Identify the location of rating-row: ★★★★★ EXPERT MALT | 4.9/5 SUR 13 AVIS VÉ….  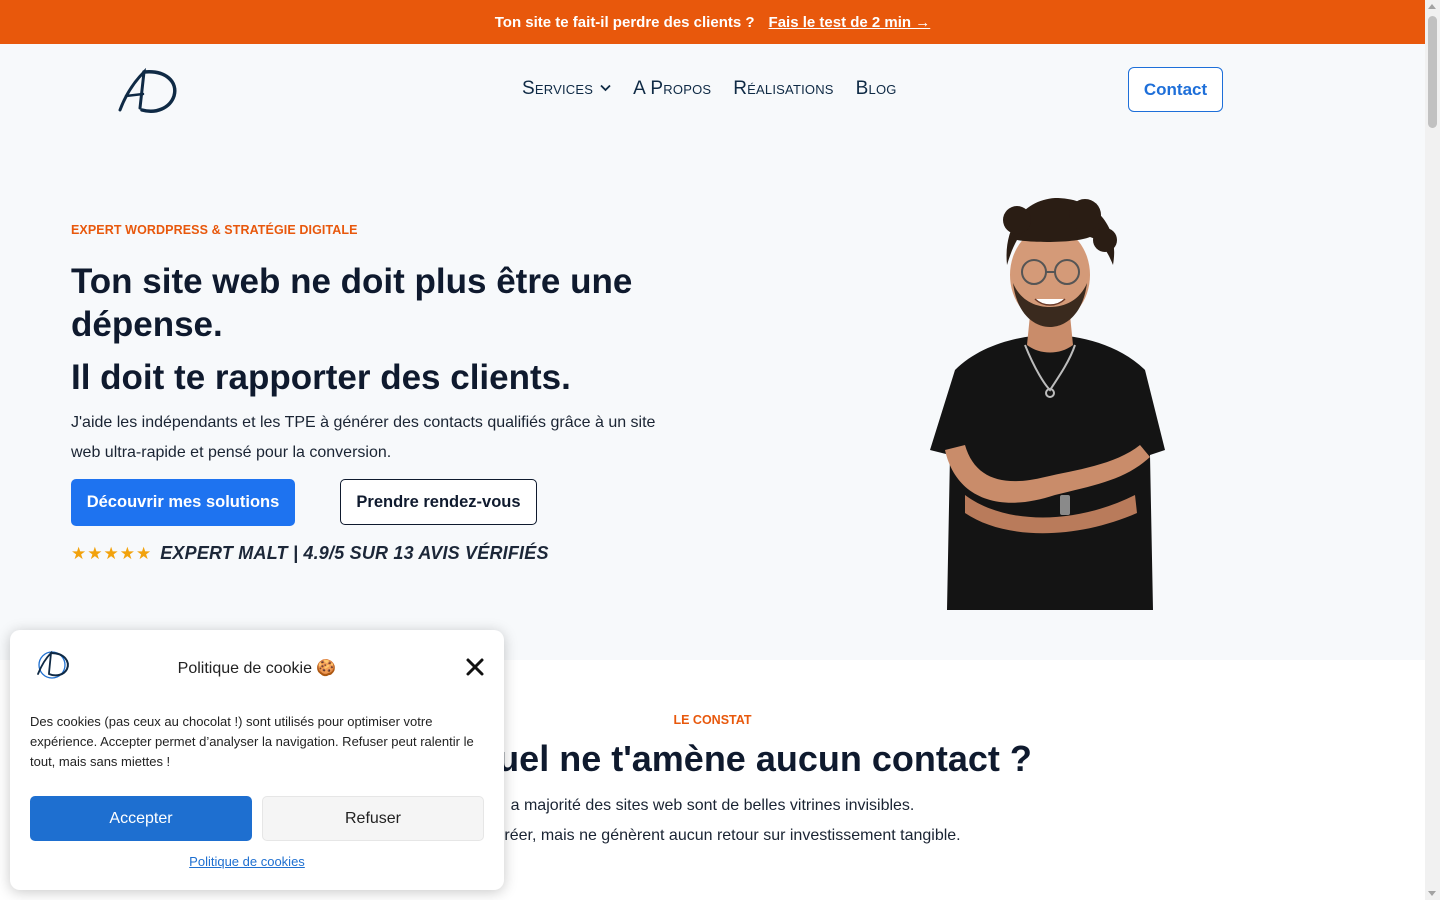
(310, 553).